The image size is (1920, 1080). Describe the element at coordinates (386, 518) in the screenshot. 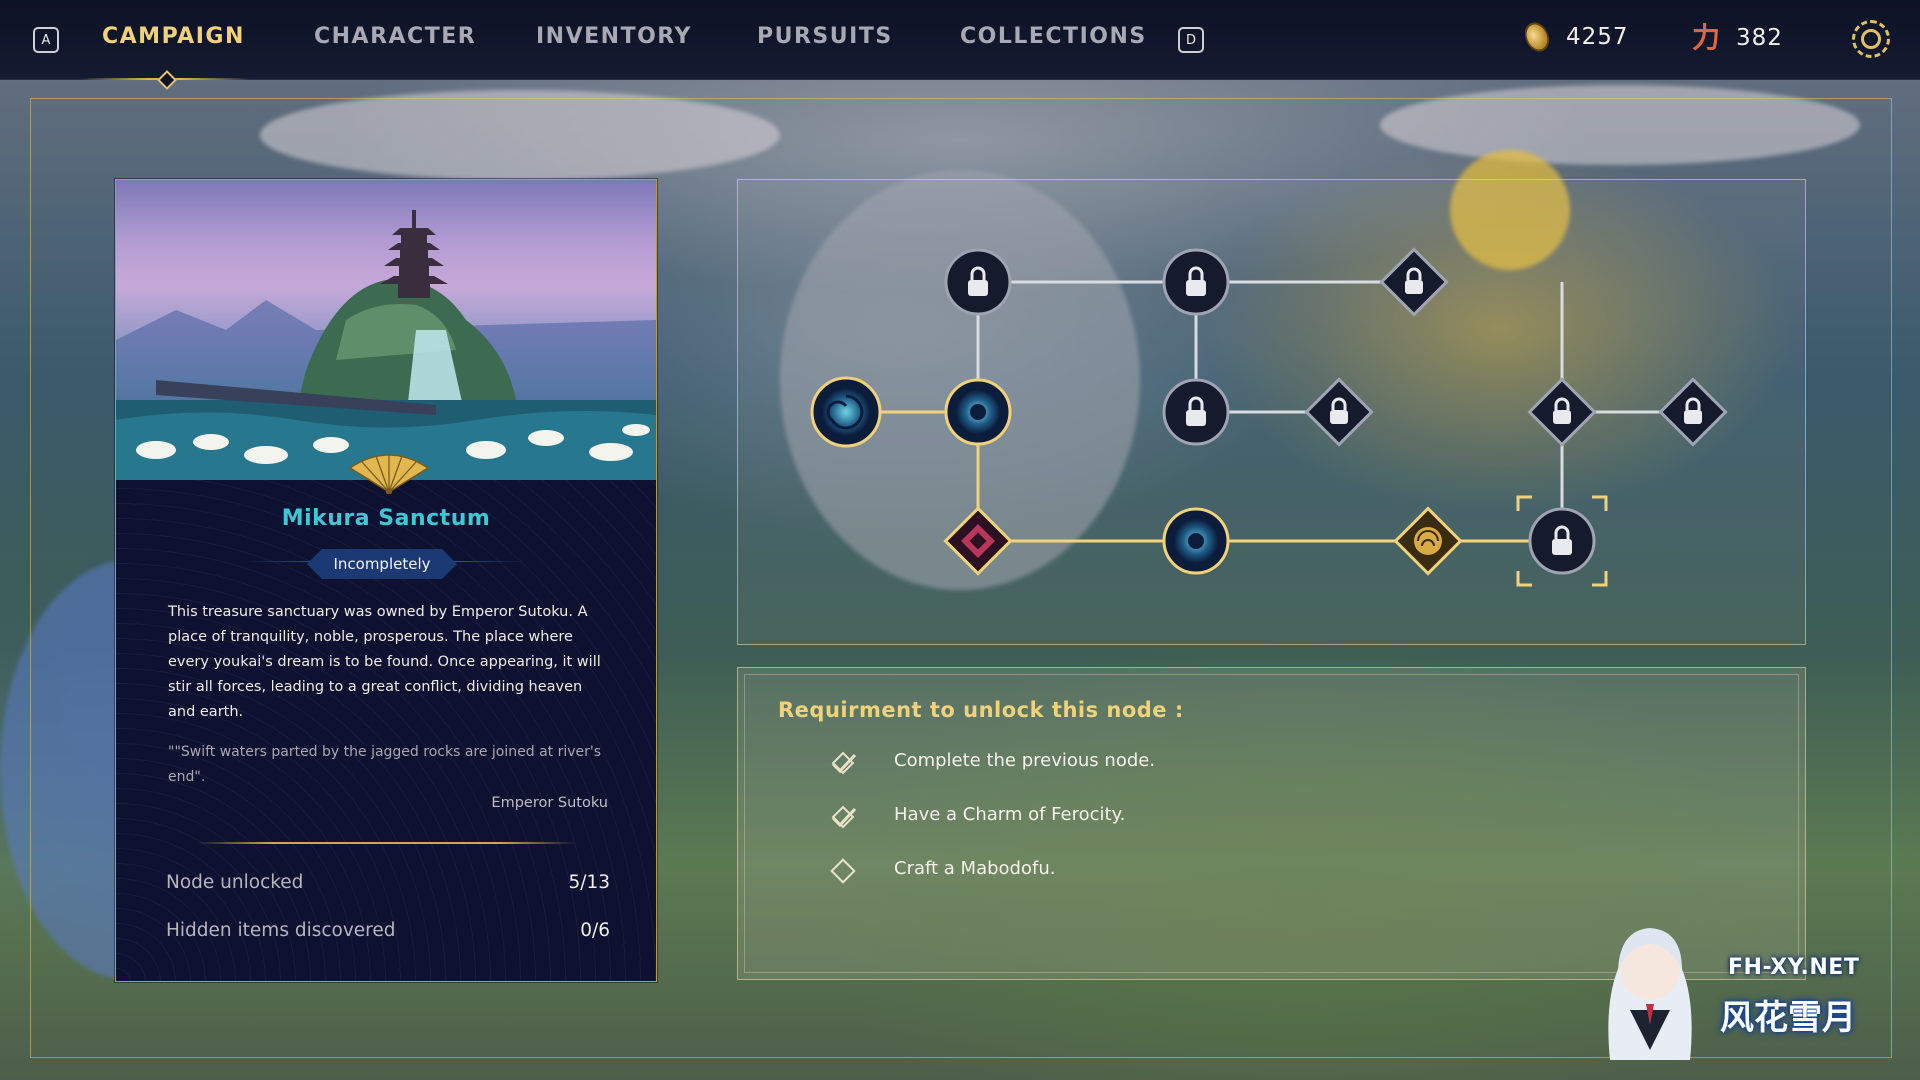

I see `location-title: Mikura Sanctum` at that location.